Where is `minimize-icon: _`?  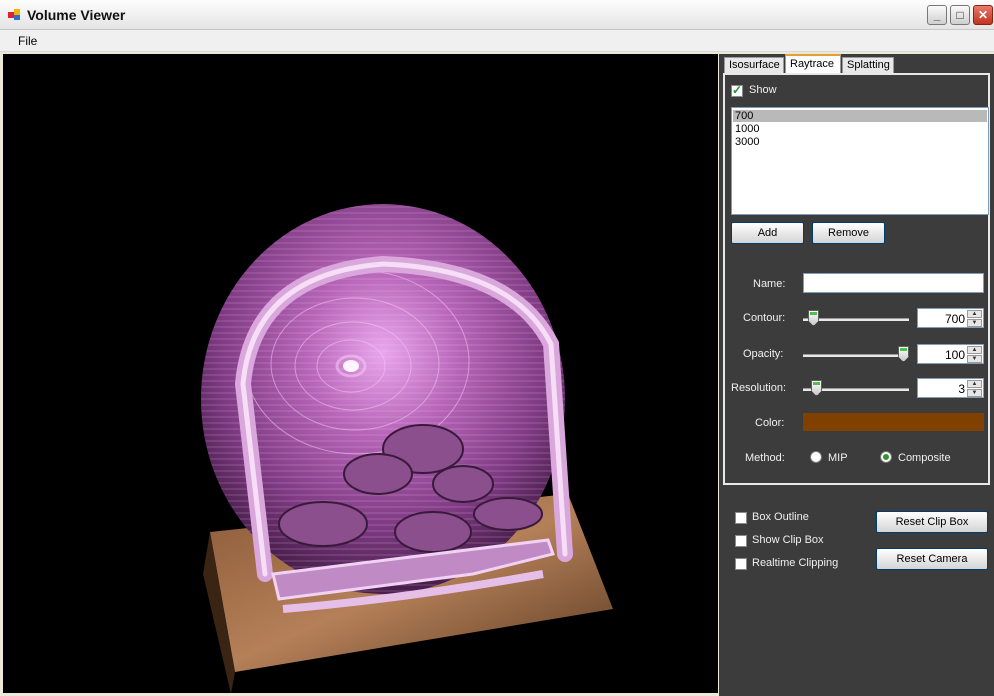 minimize-icon: _ is located at coordinates (937, 15).